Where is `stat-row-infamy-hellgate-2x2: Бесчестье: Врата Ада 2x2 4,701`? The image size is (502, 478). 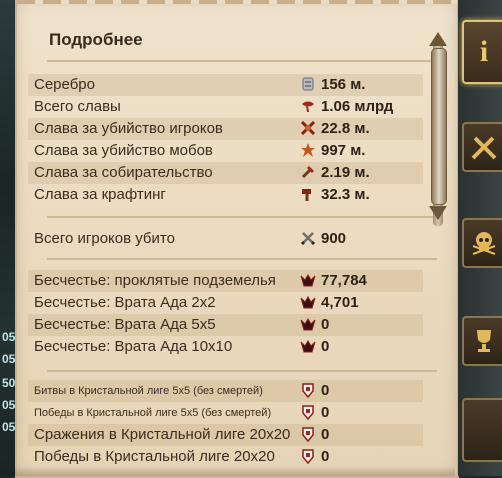
stat-row-infamy-hellgate-2x2: Бесчестье: Врата Ада 2x2 4,701 is located at coordinates (225, 303).